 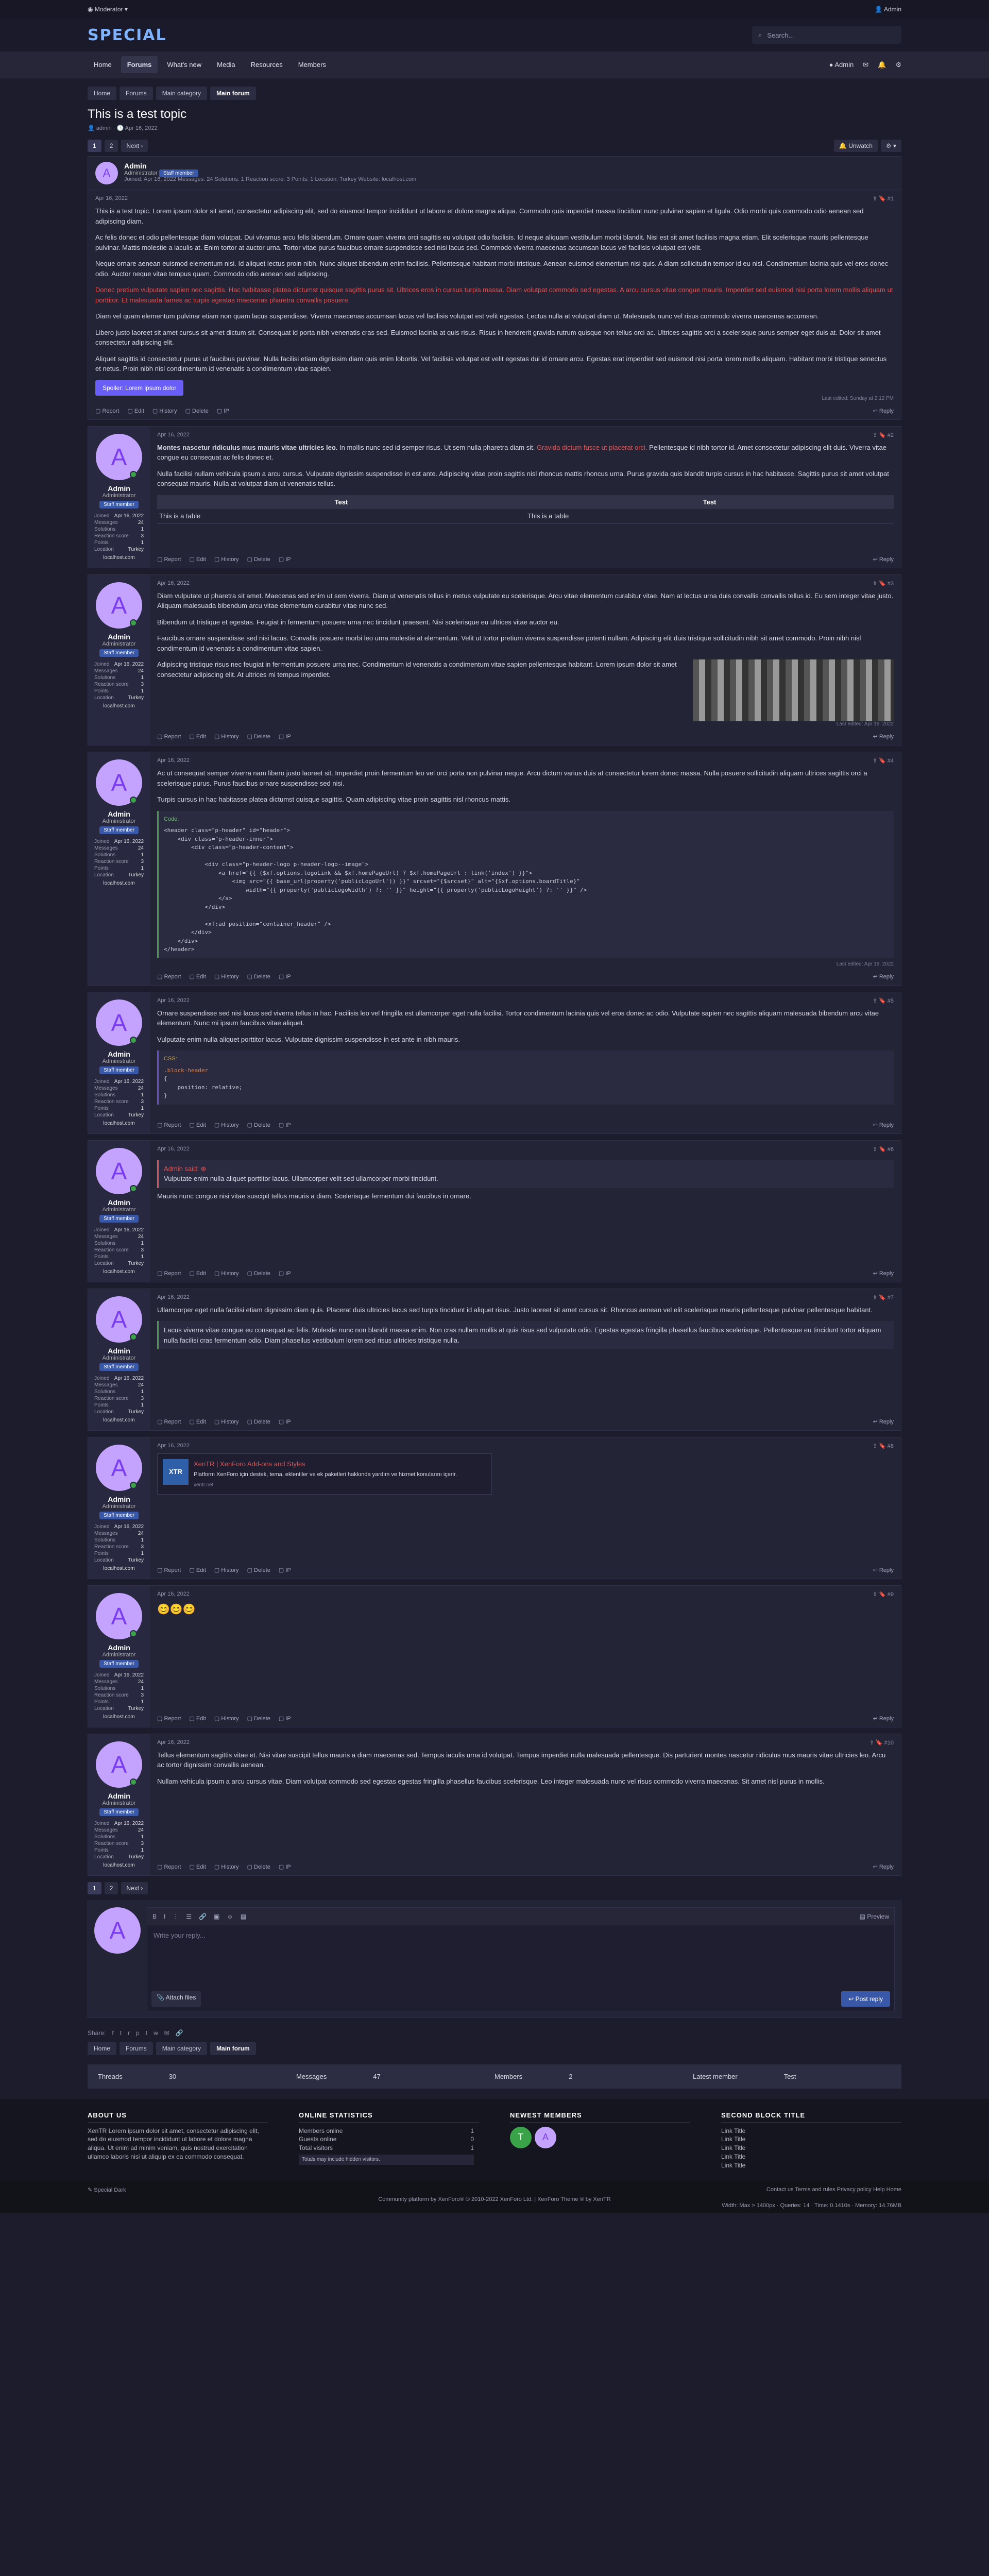 I want to click on thread-tools-button: ⚙ ▾, so click(x=890, y=146).